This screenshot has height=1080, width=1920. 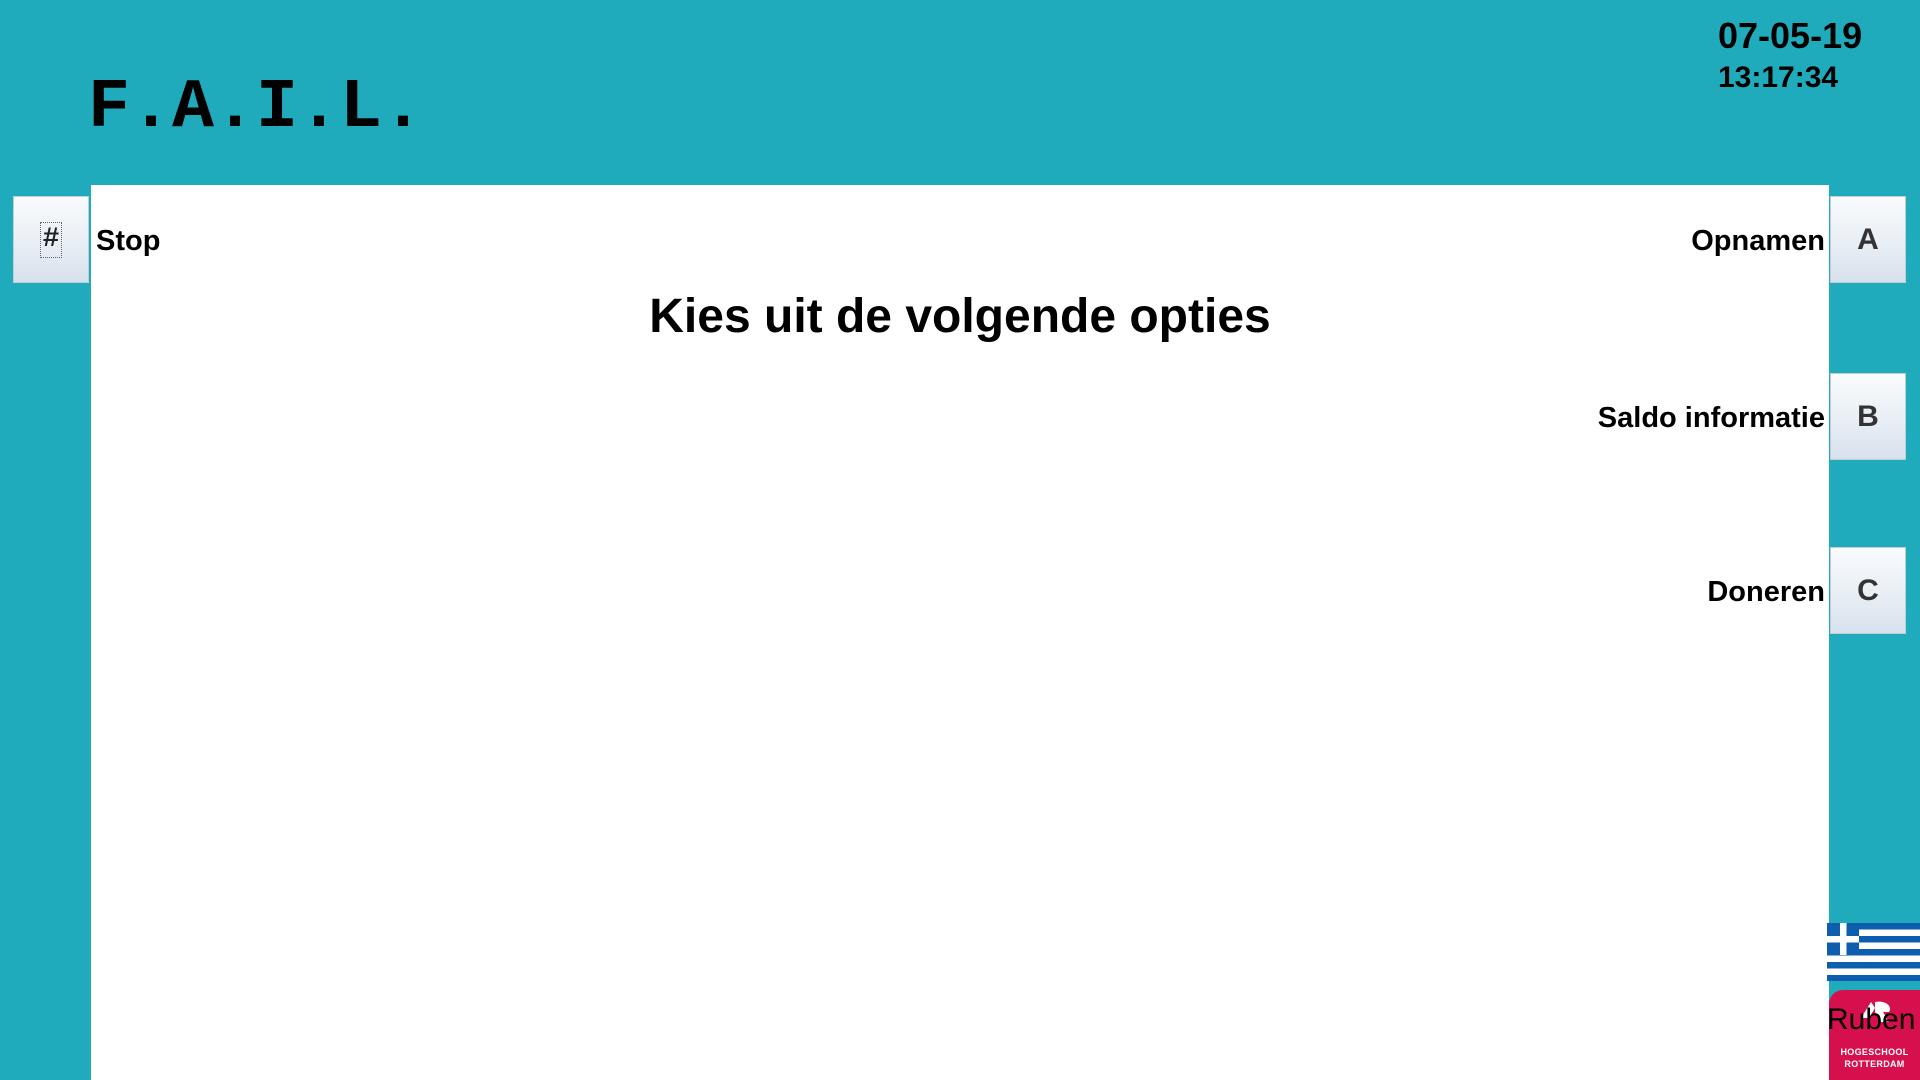 I want to click on key-c-label: C, so click(x=1868, y=590).